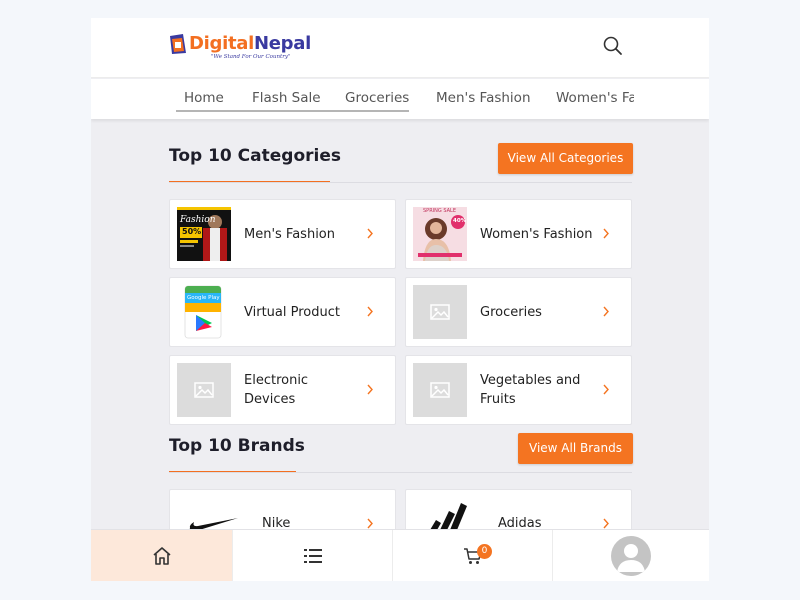 Image resolution: width=800 pixels, height=600 pixels. I want to click on category-card-mens-fashion: Fashion 50% Men's Fashion, so click(282, 234).